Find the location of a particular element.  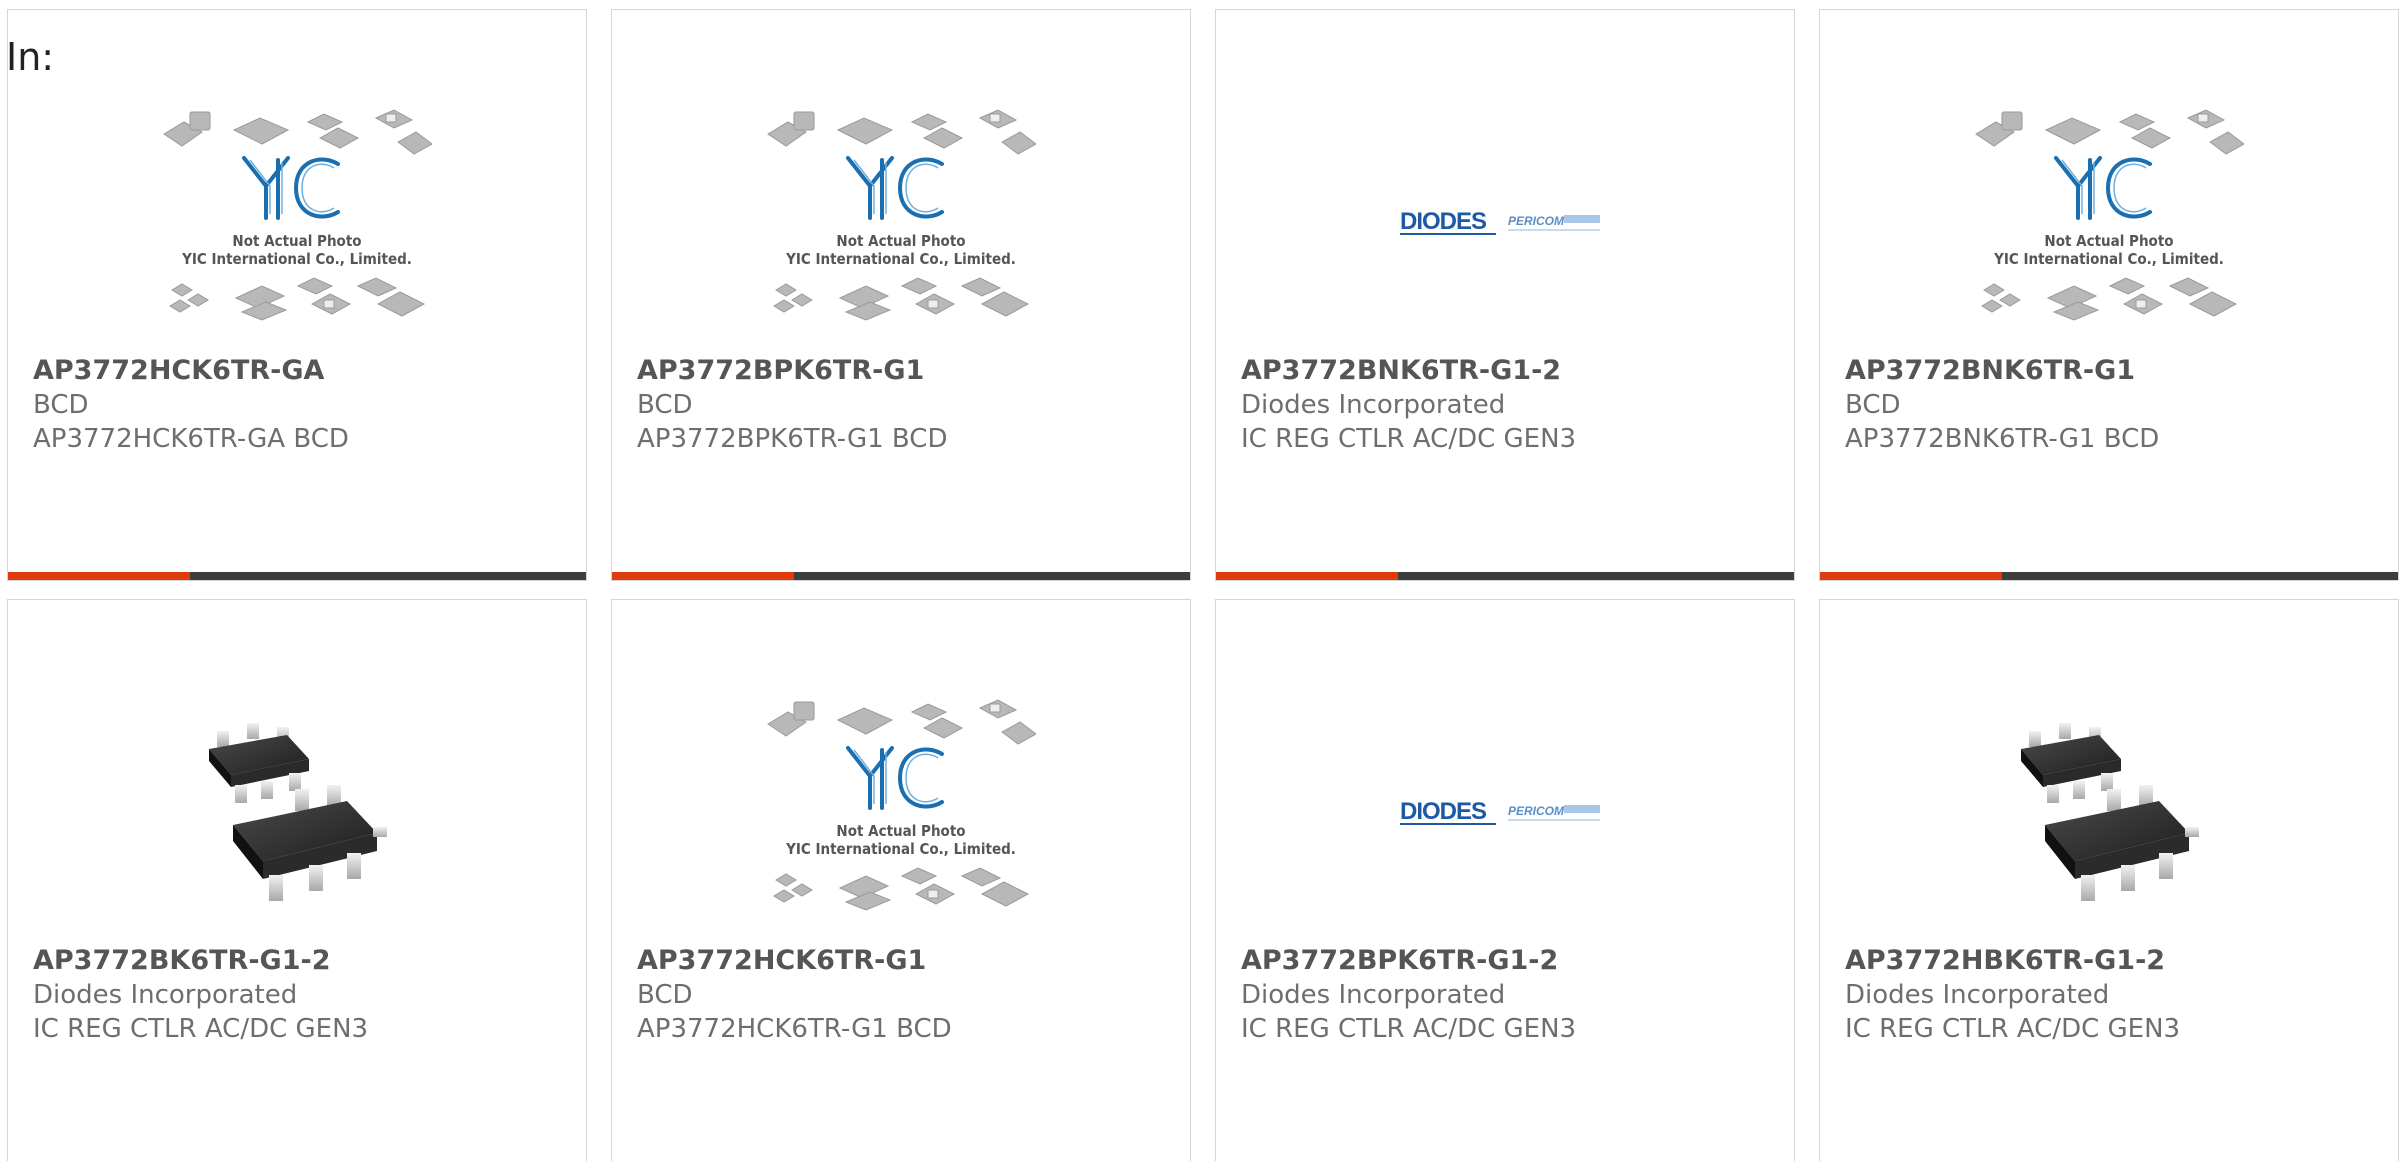

part-number-link: AP3772HBK6TR-G1-2 is located at coordinates (2116, 961).